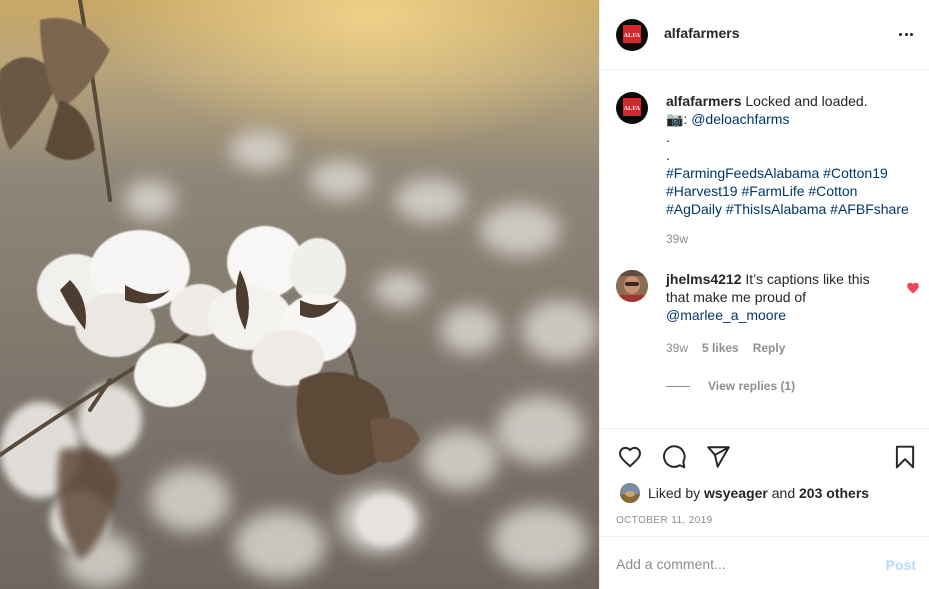  I want to click on avatar: ALFA, so click(632, 35).